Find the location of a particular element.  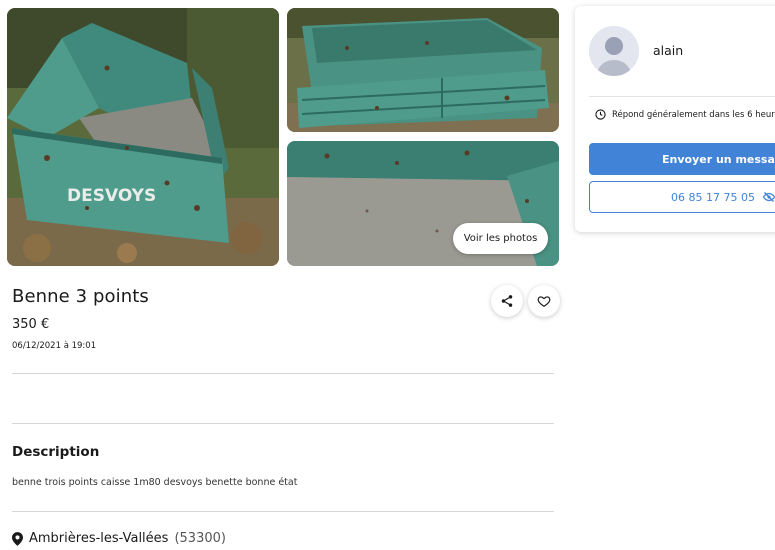

ad-date: 06/12/2021 à 19:01 is located at coordinates (54, 346).